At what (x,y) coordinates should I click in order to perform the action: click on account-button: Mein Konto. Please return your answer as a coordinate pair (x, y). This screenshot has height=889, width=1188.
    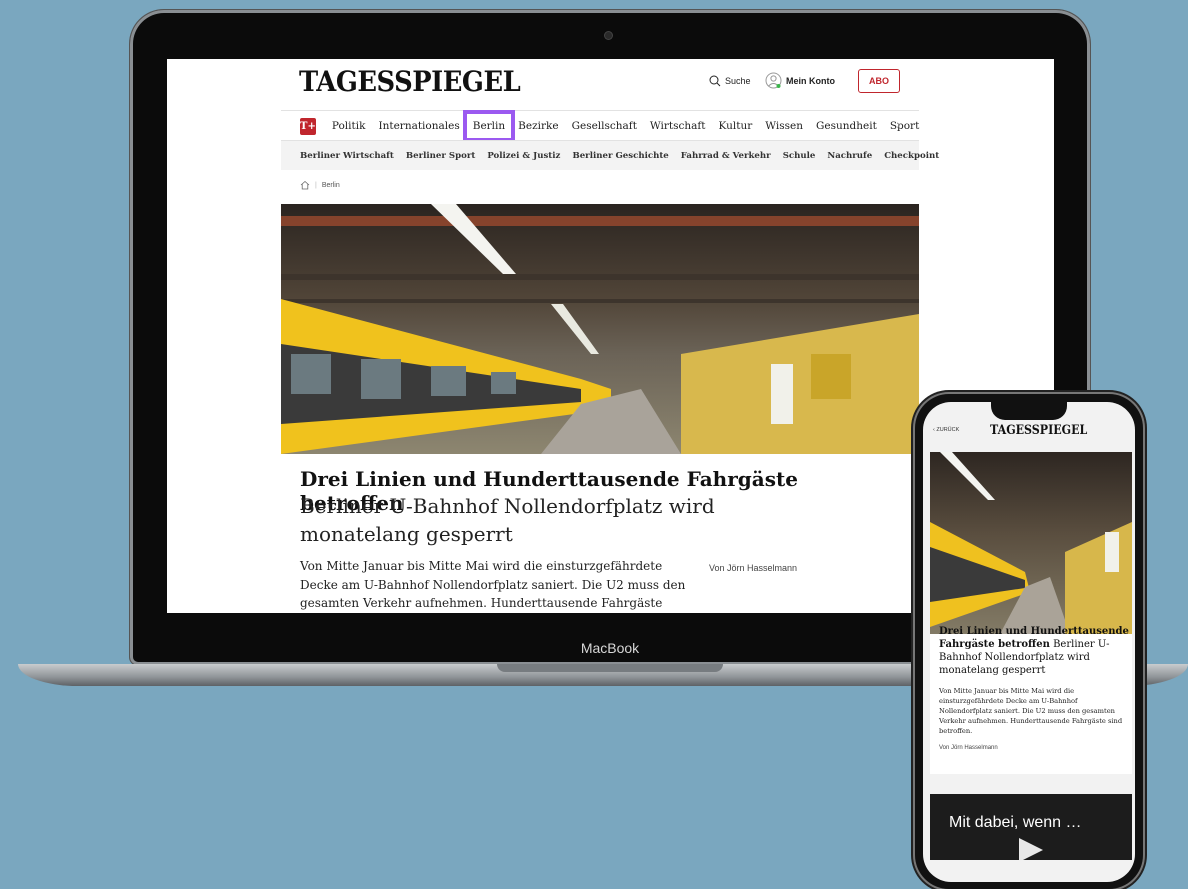
    Looking at the image, I should click on (800, 80).